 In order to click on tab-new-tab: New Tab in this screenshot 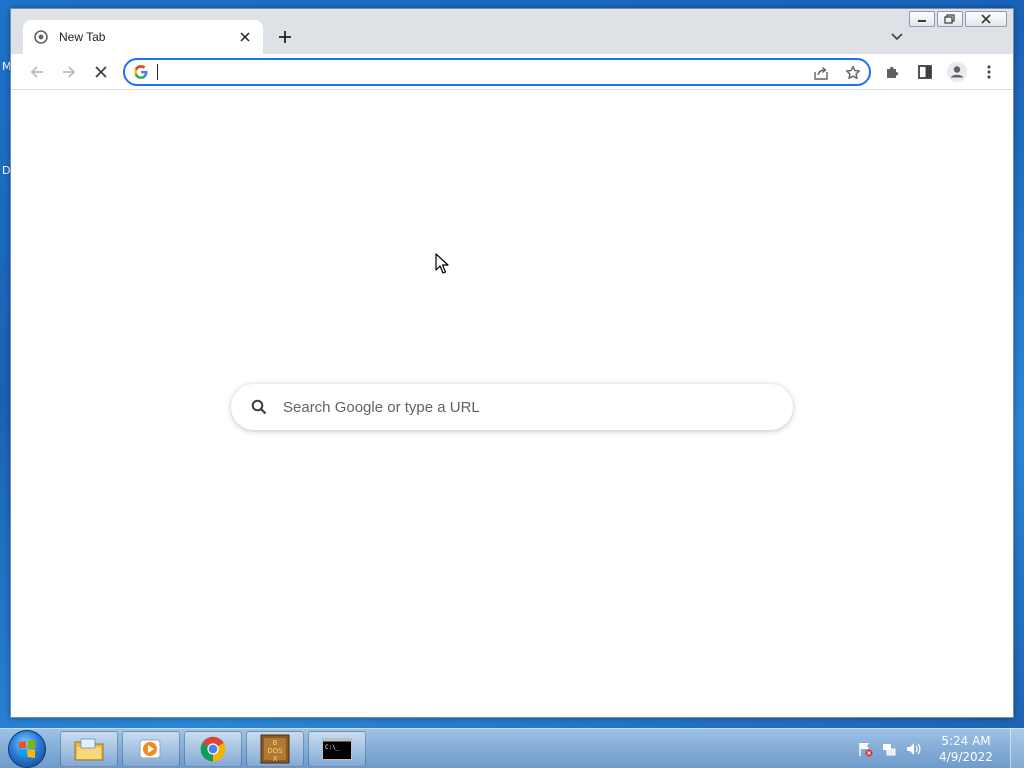, I will do `click(143, 37)`.